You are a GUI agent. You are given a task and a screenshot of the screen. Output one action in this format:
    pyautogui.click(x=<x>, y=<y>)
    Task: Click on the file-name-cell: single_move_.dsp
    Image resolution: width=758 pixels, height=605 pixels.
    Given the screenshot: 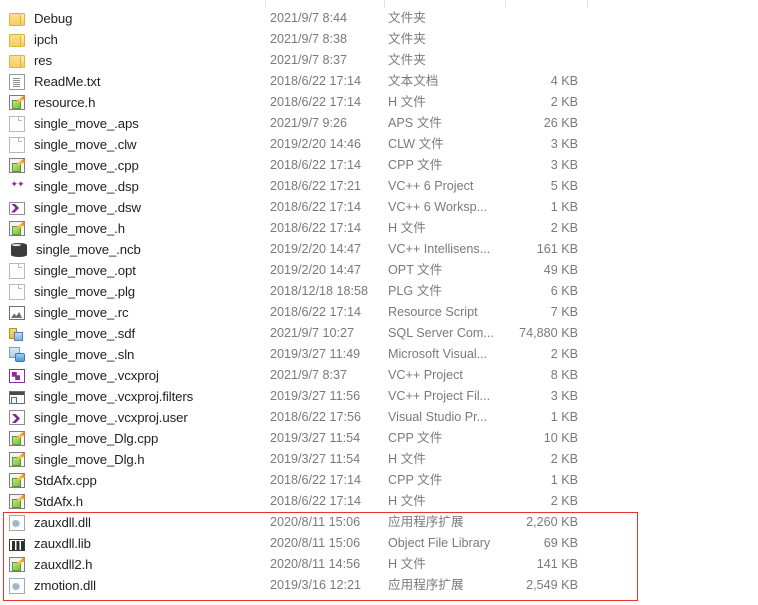 What is the action you would take?
    pyautogui.click(x=69, y=186)
    